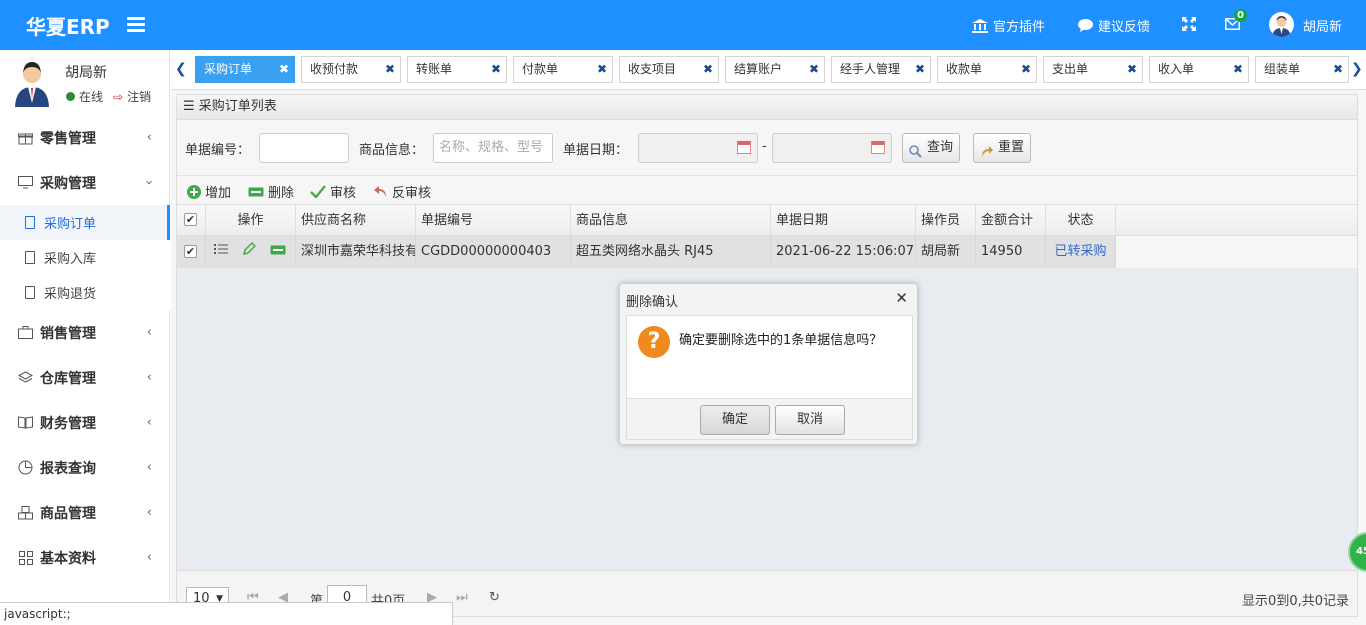 The height and width of the screenshot is (625, 1366). Describe the element at coordinates (987, 69) in the screenshot. I see `tab-receipt: 收款单 ✖` at that location.